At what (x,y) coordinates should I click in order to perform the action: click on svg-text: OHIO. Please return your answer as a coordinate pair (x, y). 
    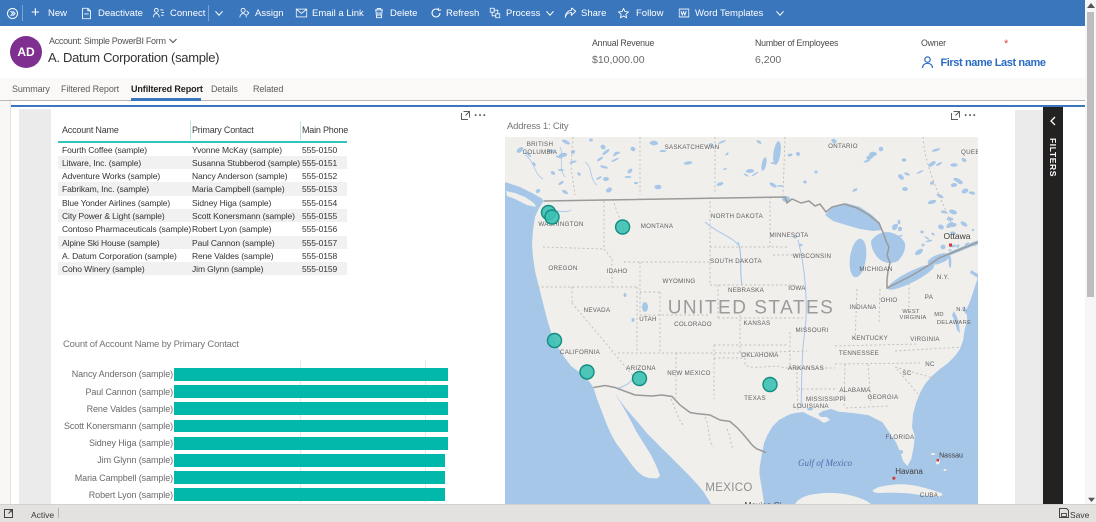
    Looking at the image, I should click on (888, 300).